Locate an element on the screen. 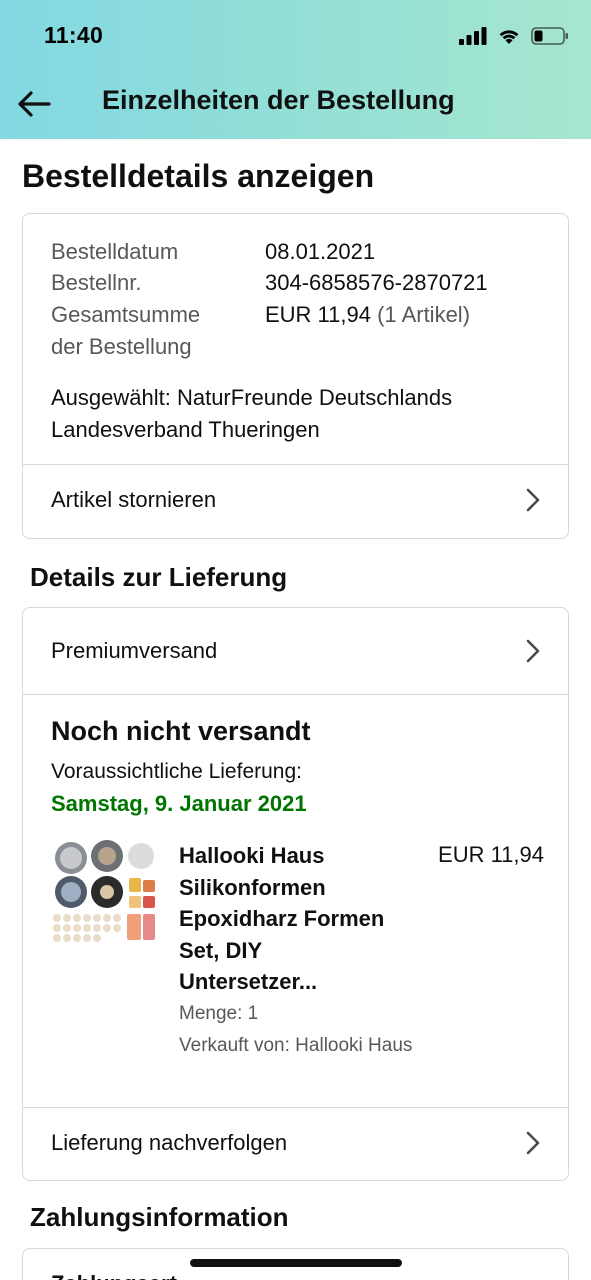  track-delivery-row: Lieferung nachverfolgen is located at coordinates (295, 1144).